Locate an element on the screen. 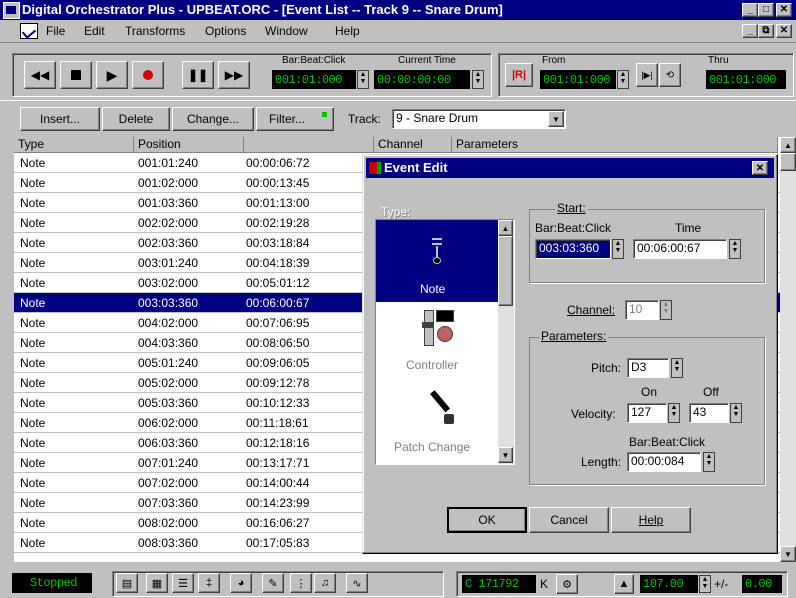  menu-help: Help is located at coordinates (347, 31).